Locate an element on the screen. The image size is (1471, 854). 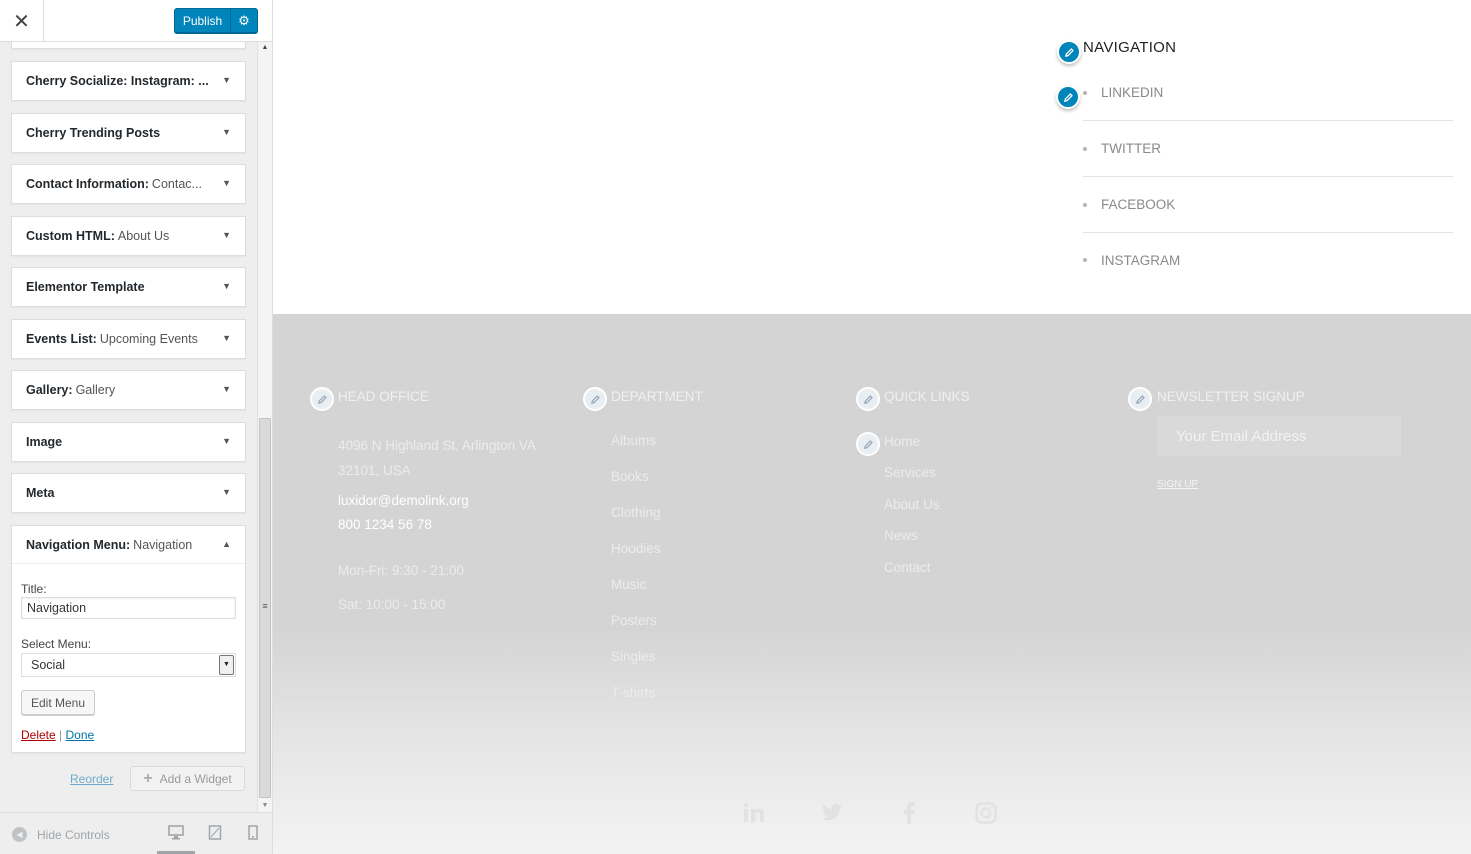
widget-name: Events List: is located at coordinates (61, 339).